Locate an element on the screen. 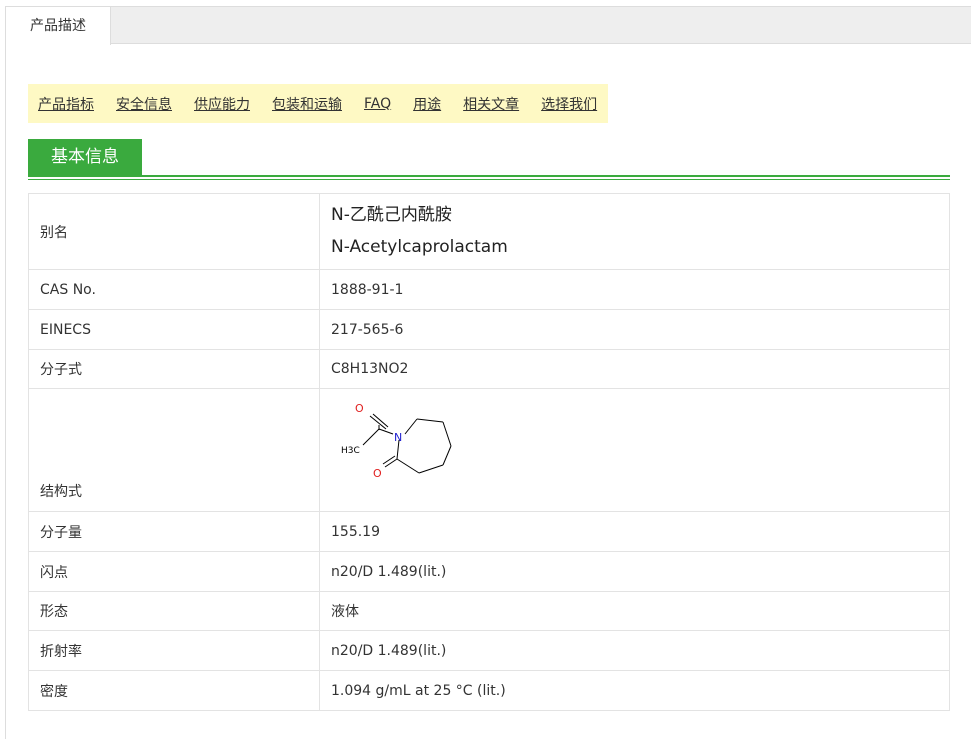 The height and width of the screenshot is (739, 971). row-value: 1888-91-1 is located at coordinates (634, 289).